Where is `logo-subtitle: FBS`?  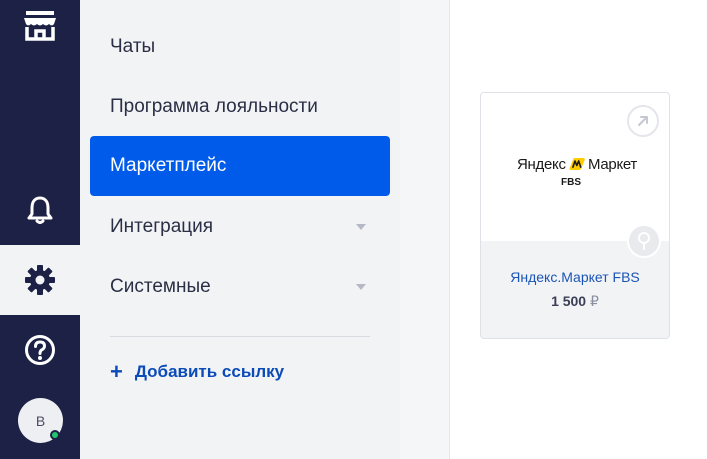 logo-subtitle: FBS is located at coordinates (571, 182).